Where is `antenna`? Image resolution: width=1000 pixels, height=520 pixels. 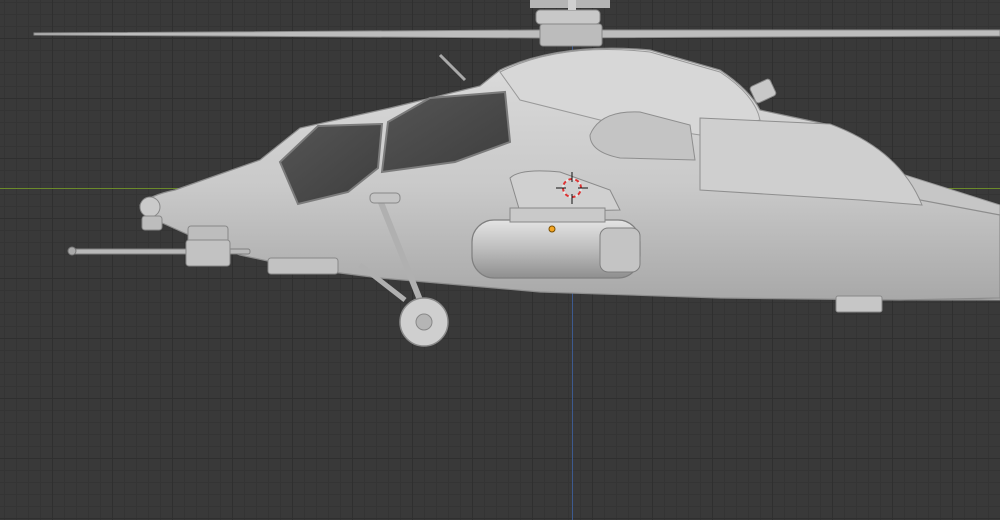
antenna is located at coordinates (452, 67).